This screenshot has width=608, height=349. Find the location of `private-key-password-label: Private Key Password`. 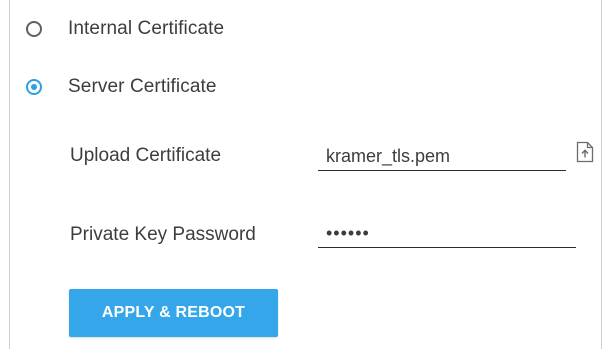

private-key-password-label: Private Key Password is located at coordinates (163, 234).